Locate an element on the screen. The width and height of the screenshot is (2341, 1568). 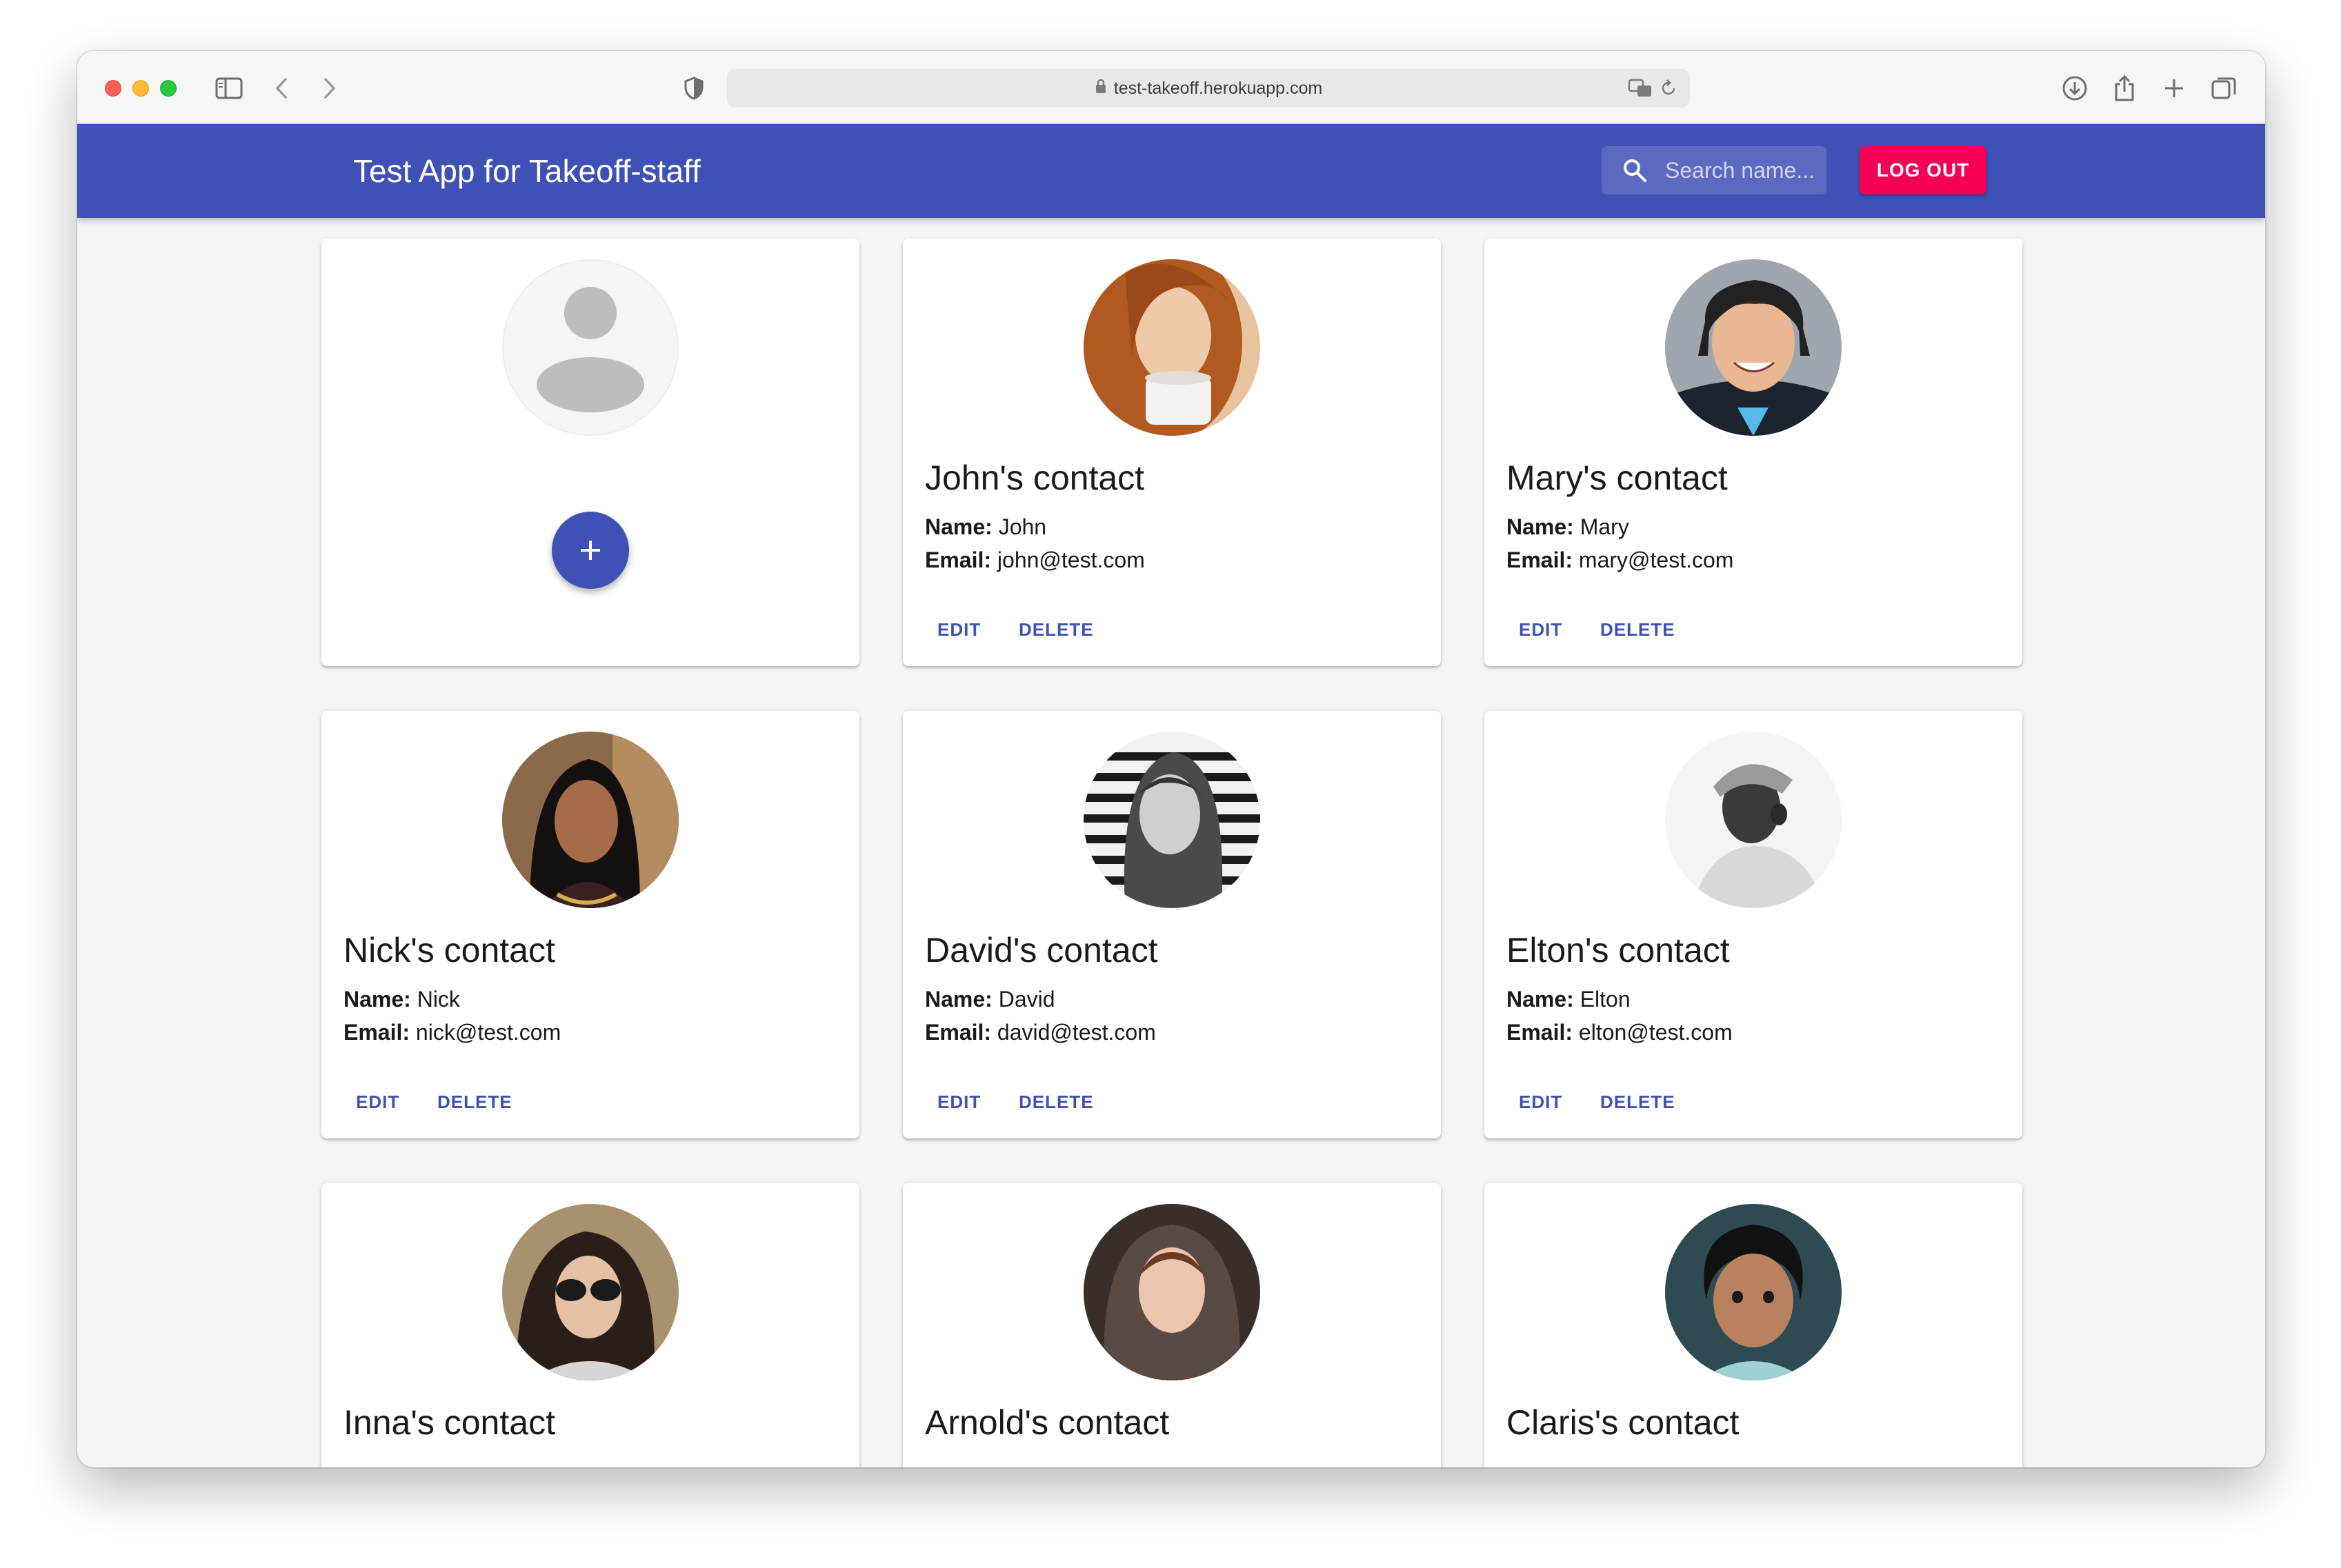
contact-title: Arnold's contact is located at coordinates (1047, 1422).